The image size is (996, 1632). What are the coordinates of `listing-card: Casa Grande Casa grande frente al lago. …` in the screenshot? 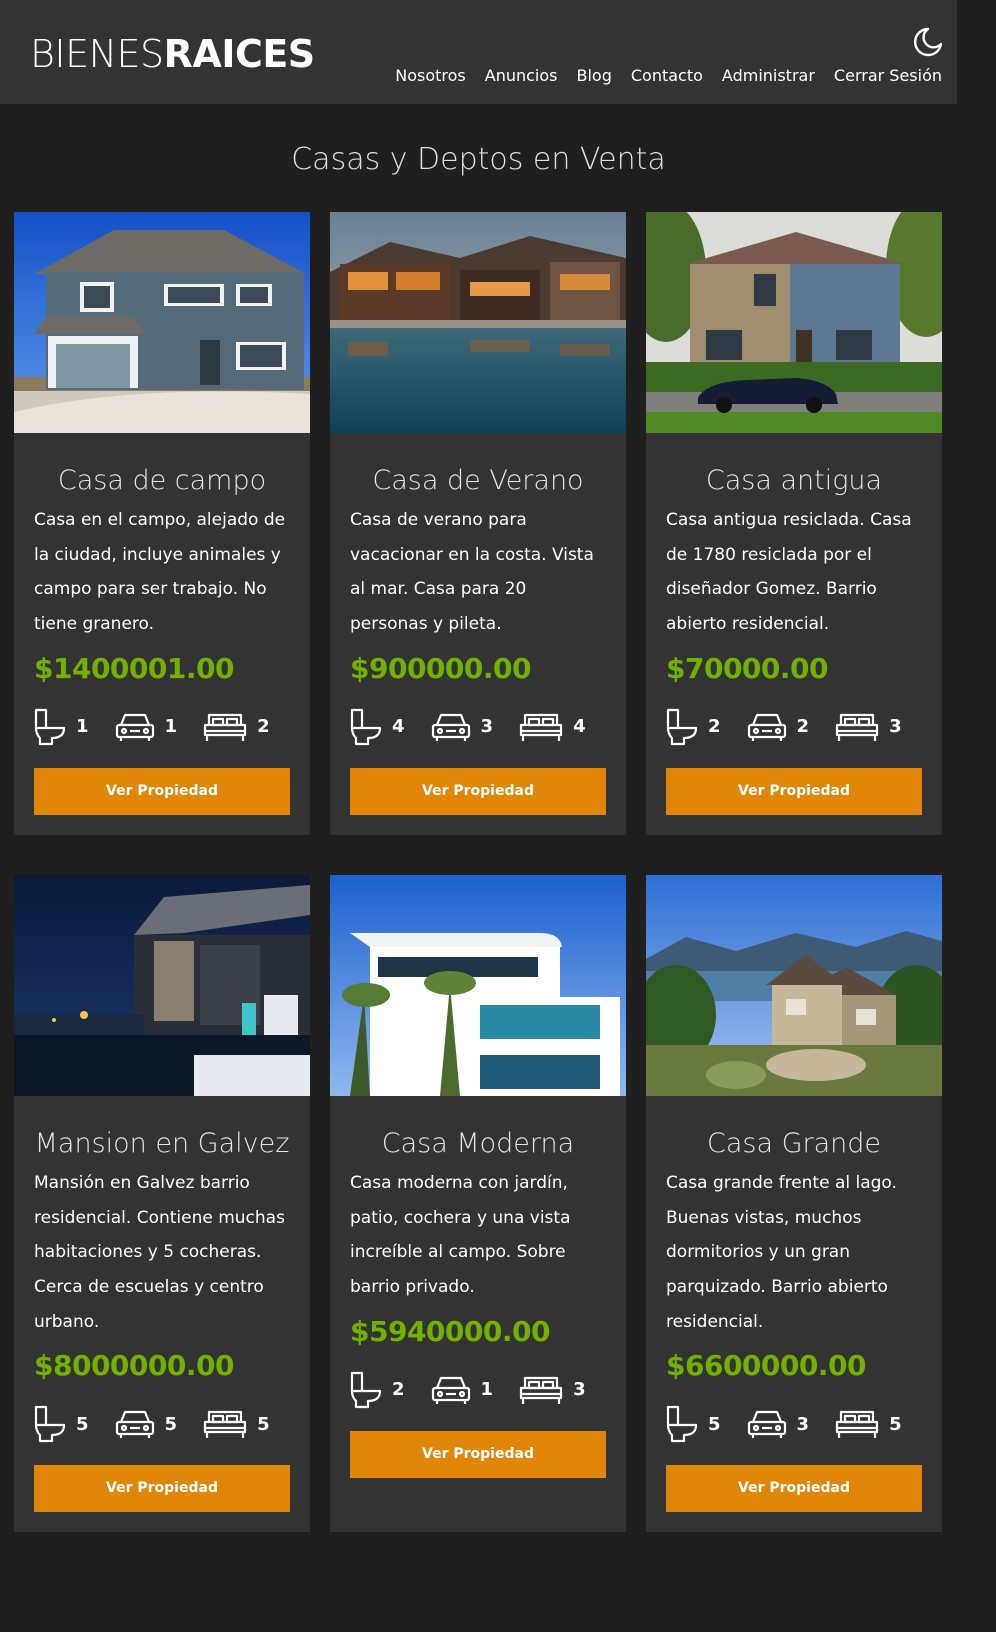 It's located at (794, 1203).